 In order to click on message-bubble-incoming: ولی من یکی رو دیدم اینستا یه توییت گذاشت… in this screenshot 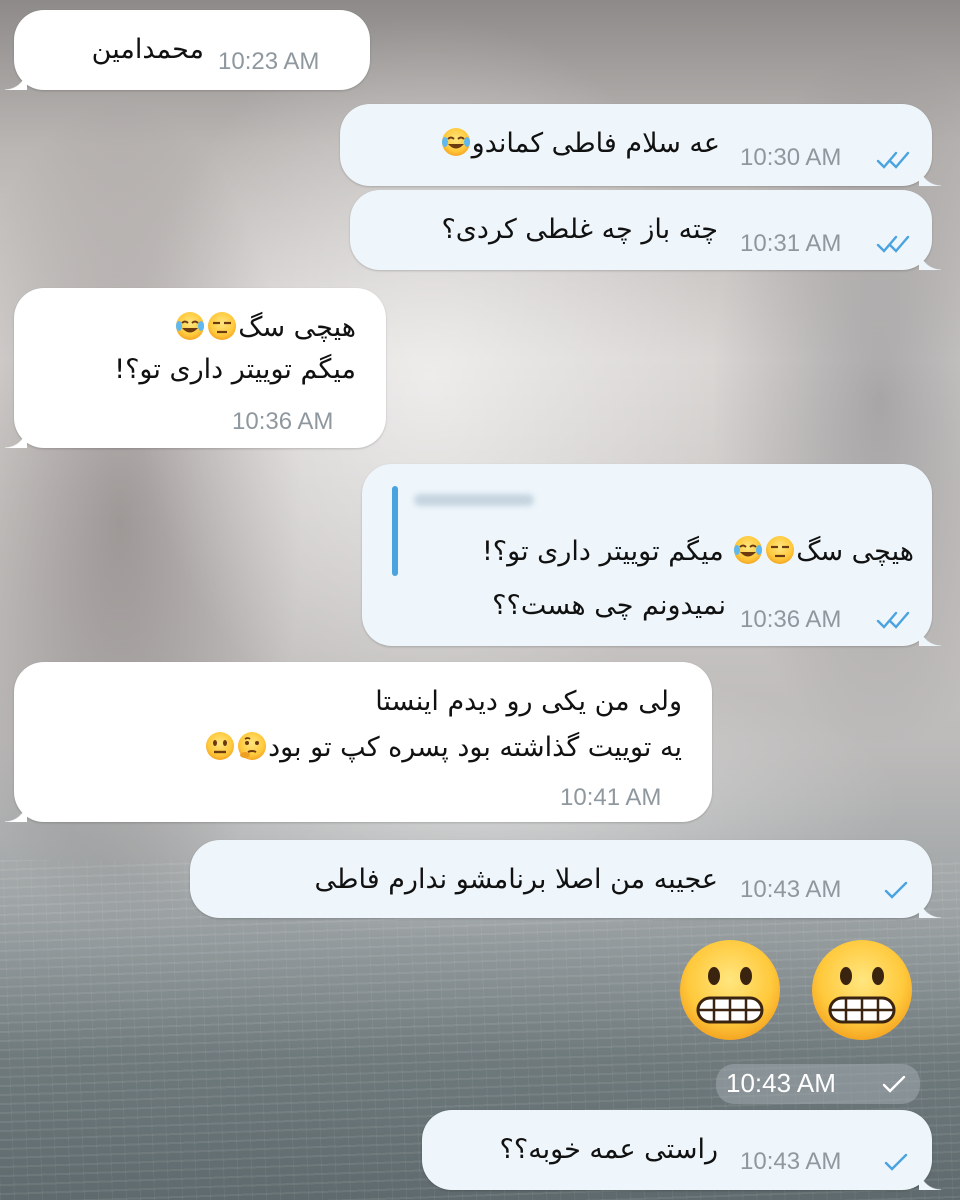, I will do `click(358, 742)`.